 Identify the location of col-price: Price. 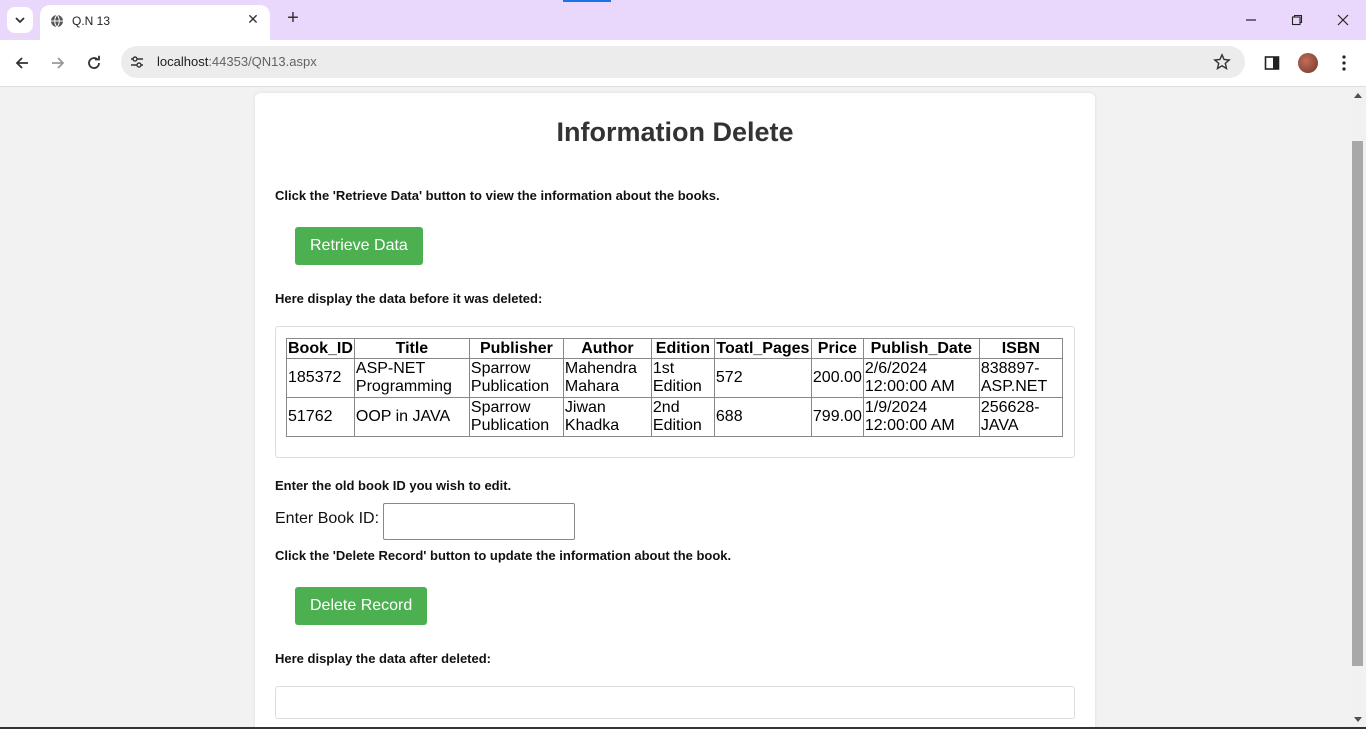
(837, 348).